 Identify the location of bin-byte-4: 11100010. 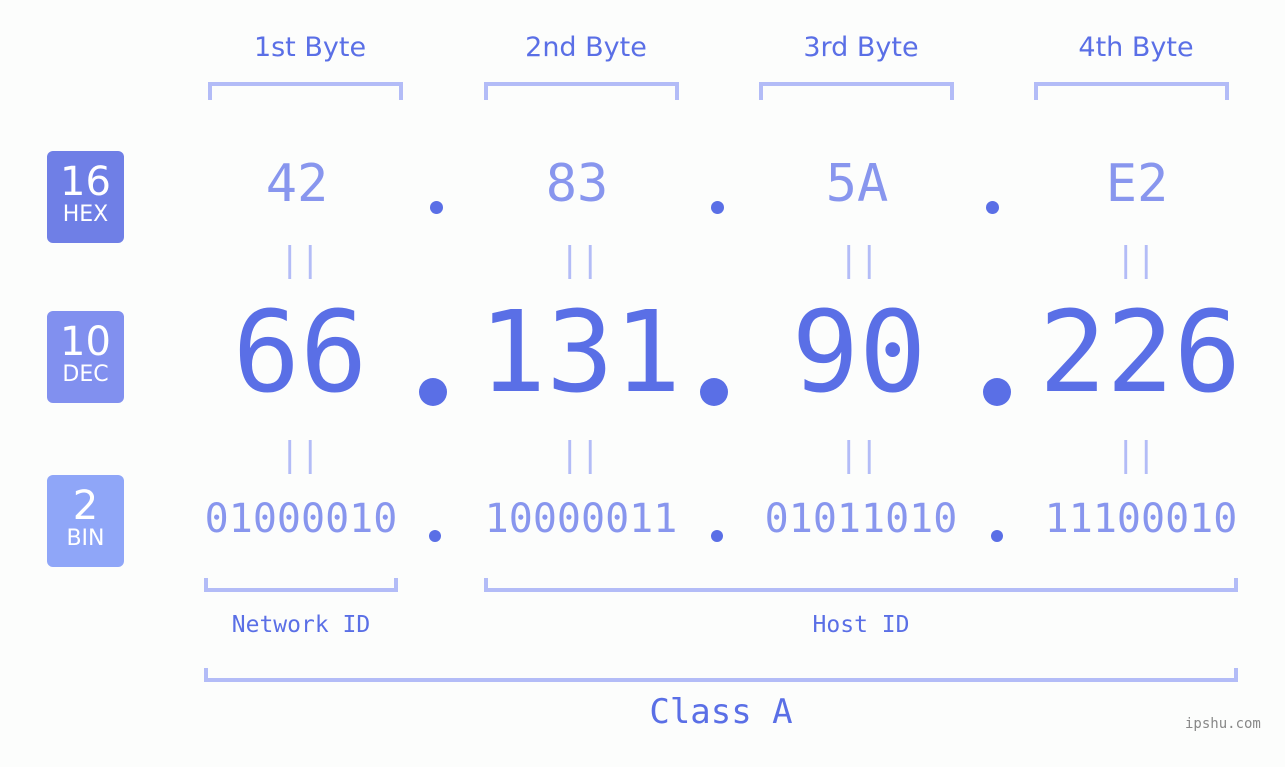
(1141, 519).